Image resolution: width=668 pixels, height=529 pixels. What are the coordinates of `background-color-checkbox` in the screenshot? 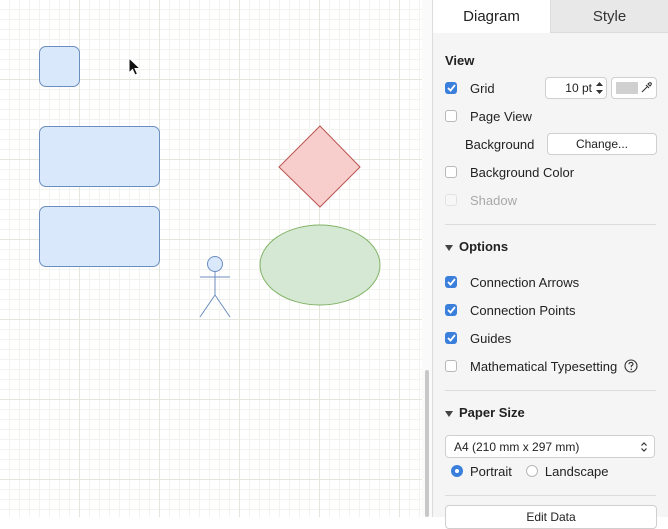 It's located at (451, 172).